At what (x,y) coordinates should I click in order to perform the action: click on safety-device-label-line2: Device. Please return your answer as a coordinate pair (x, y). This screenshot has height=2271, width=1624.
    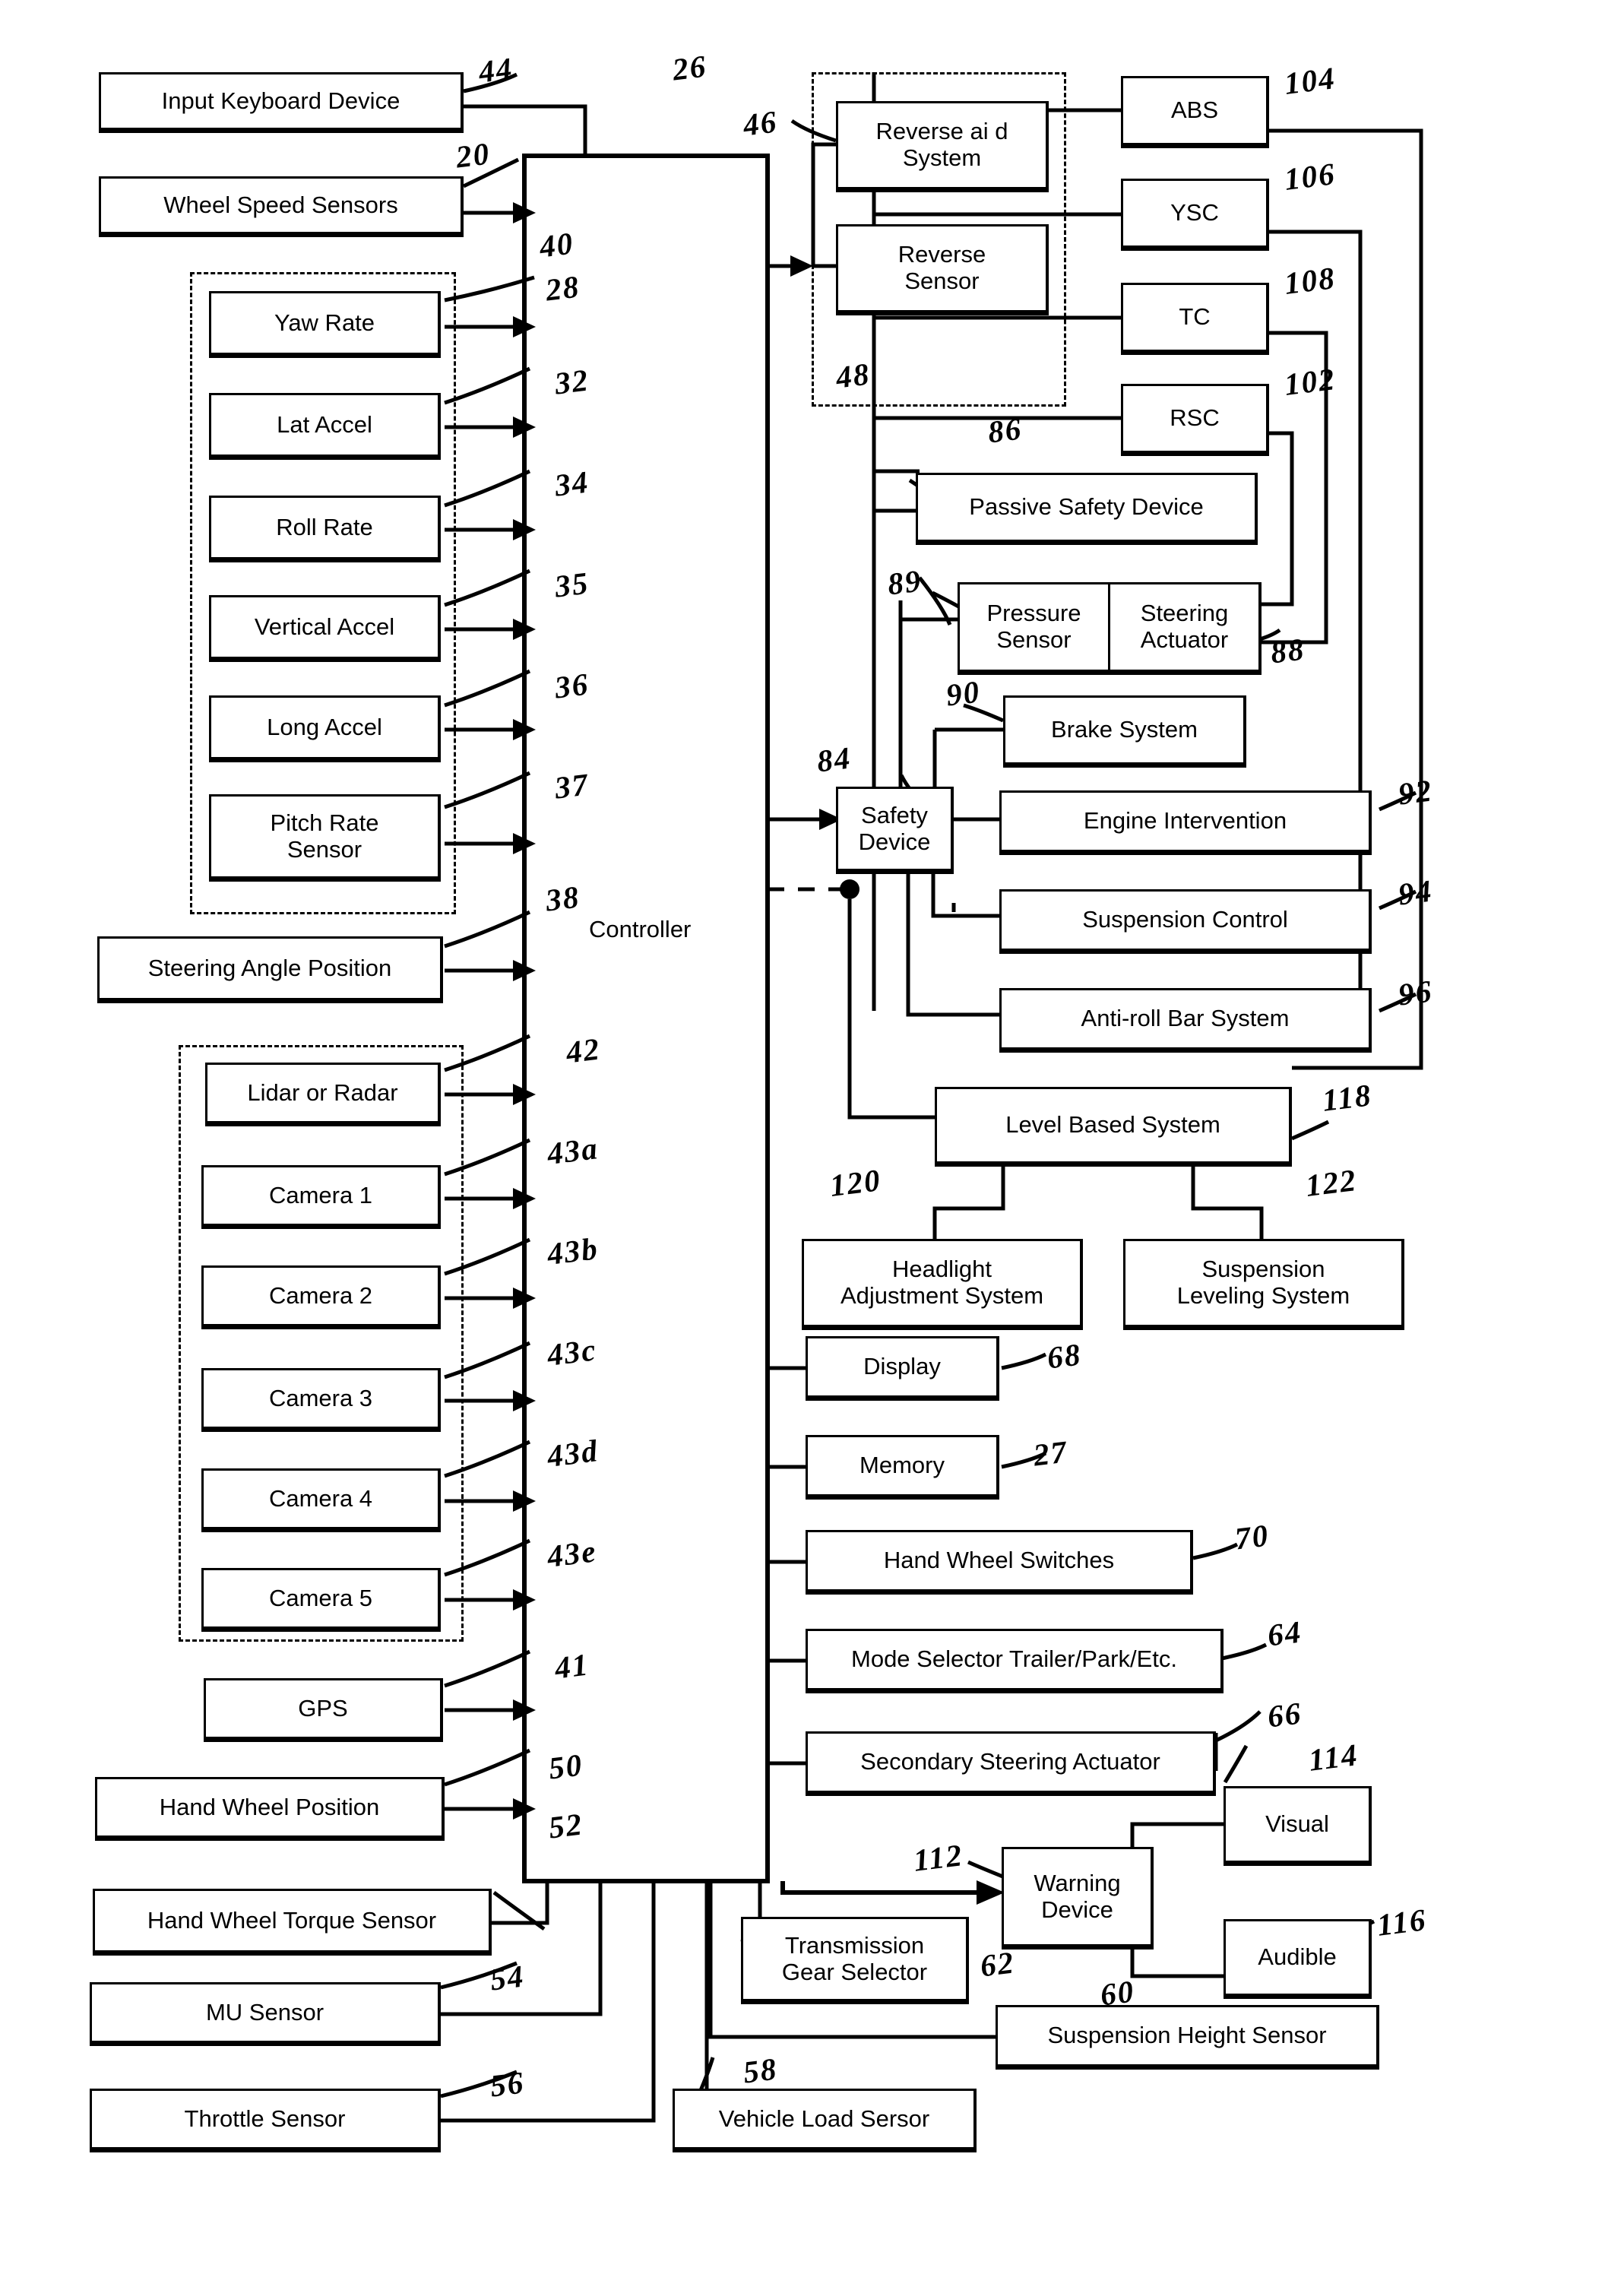
    Looking at the image, I should click on (894, 842).